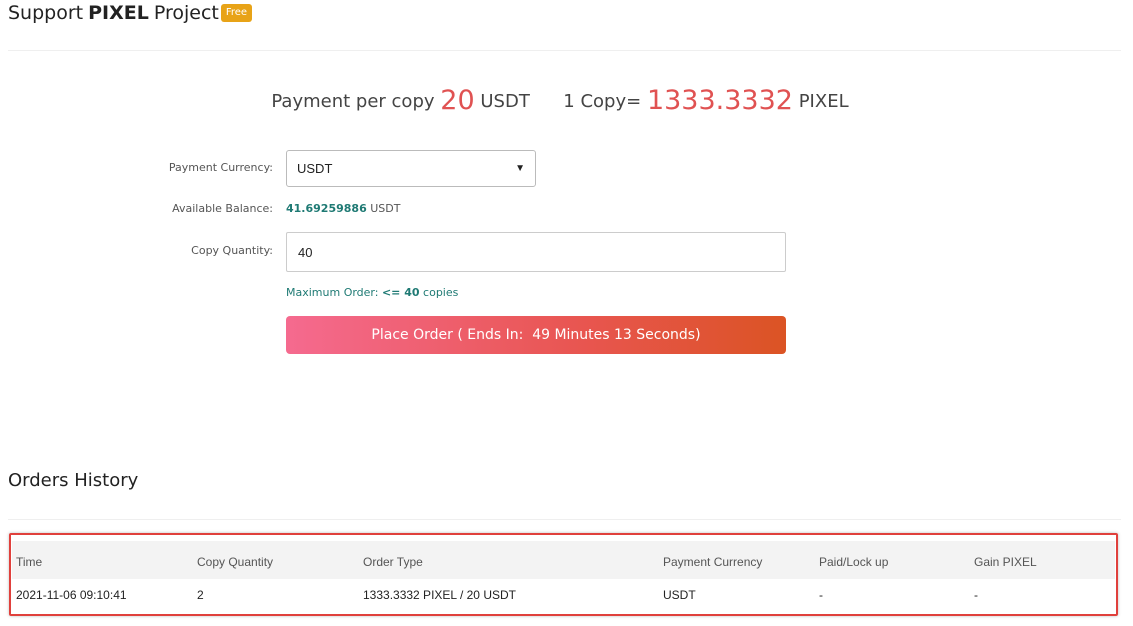 The image size is (1133, 626). I want to click on payment-currency-select: USDT ▼, so click(411, 168).